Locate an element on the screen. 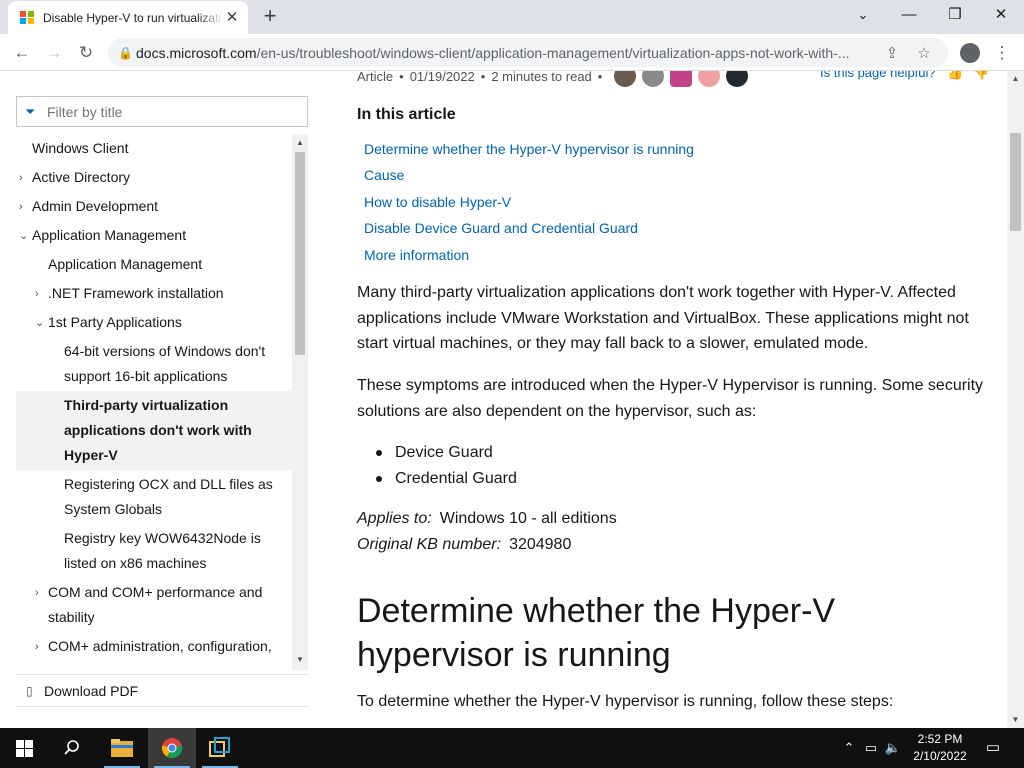 This screenshot has width=1024, height=768. page-scroll-thumb is located at coordinates (1015, 182).